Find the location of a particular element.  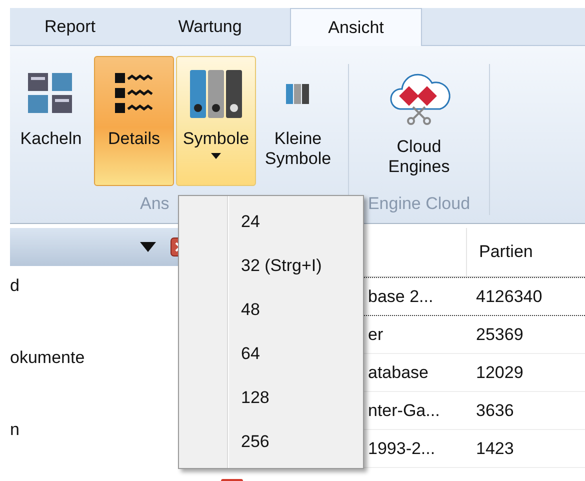

menu-item: 24 is located at coordinates (271, 222).